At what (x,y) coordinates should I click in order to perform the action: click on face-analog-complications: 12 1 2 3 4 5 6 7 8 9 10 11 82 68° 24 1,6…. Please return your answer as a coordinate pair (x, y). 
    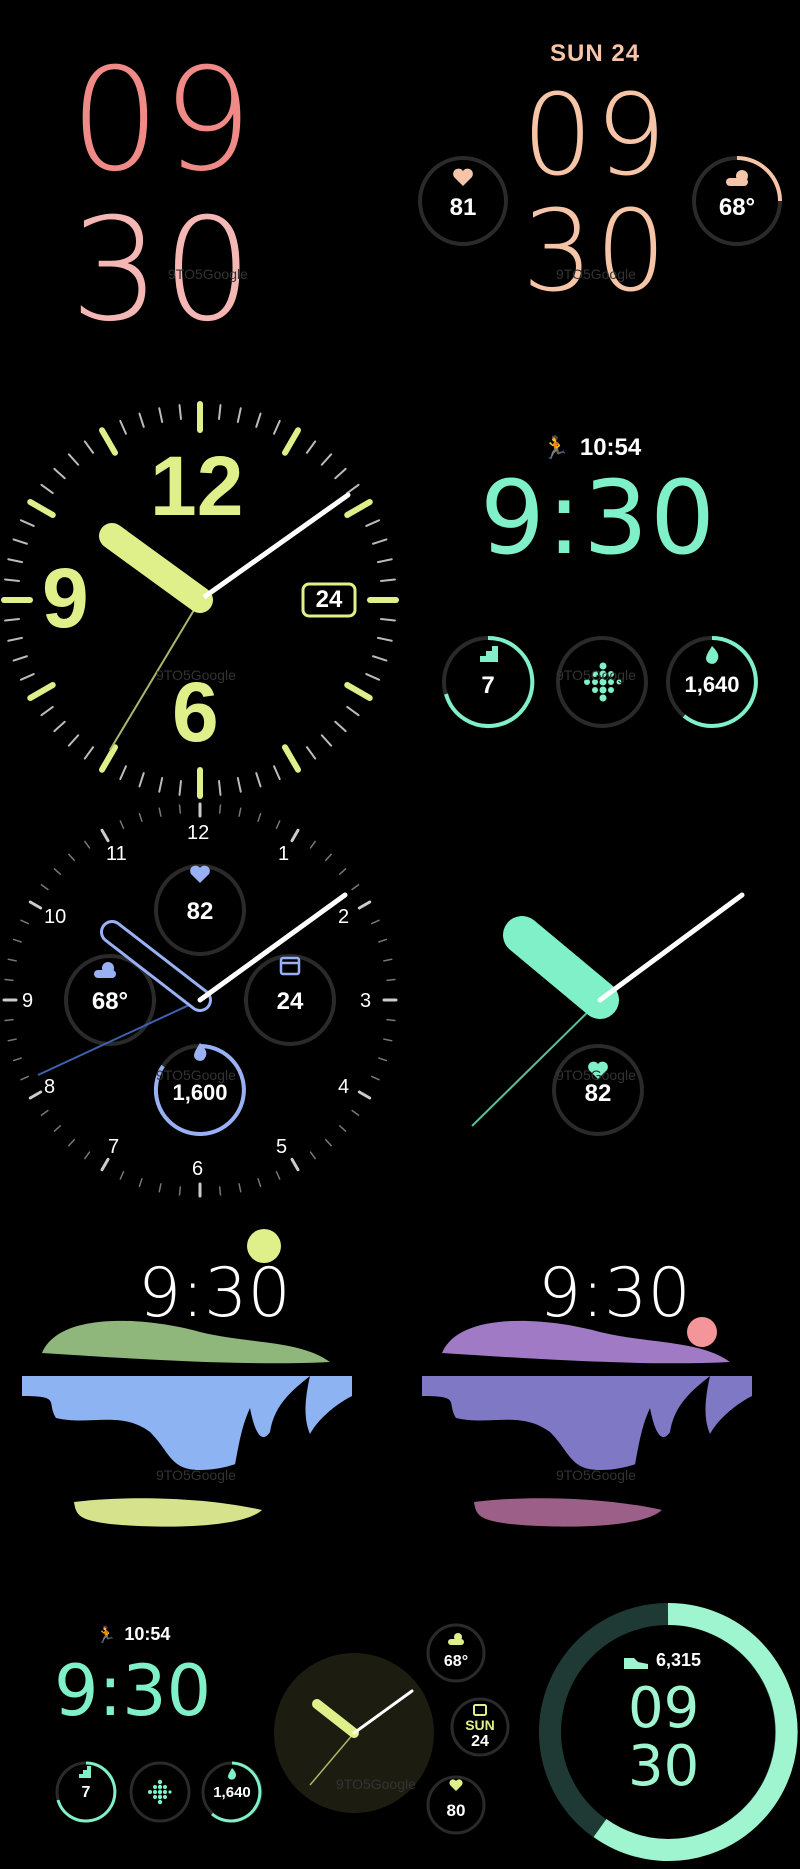
    Looking at the image, I should click on (200, 1000).